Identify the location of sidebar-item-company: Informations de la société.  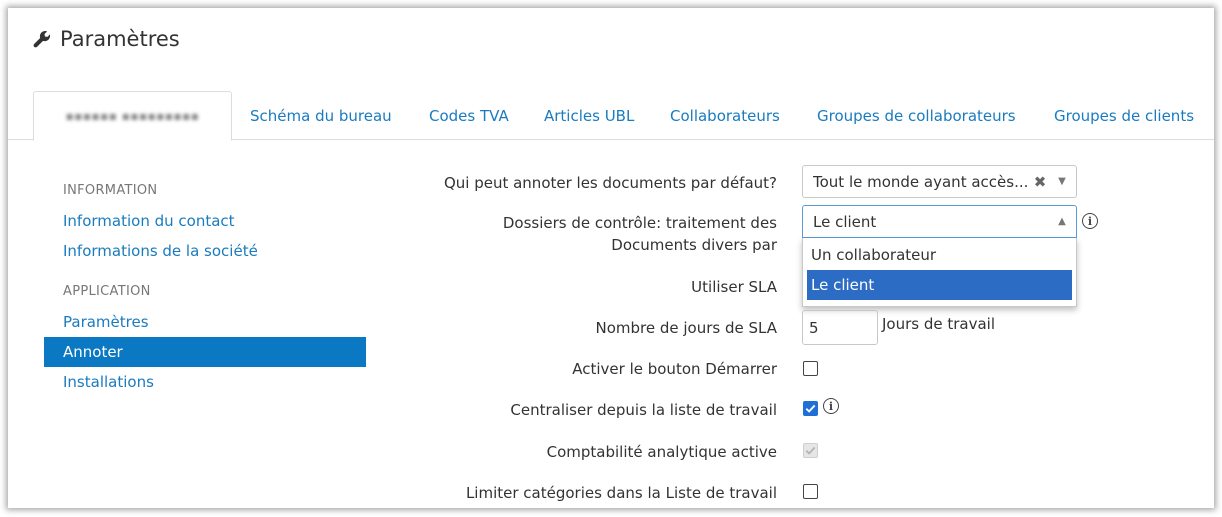
(205, 251).